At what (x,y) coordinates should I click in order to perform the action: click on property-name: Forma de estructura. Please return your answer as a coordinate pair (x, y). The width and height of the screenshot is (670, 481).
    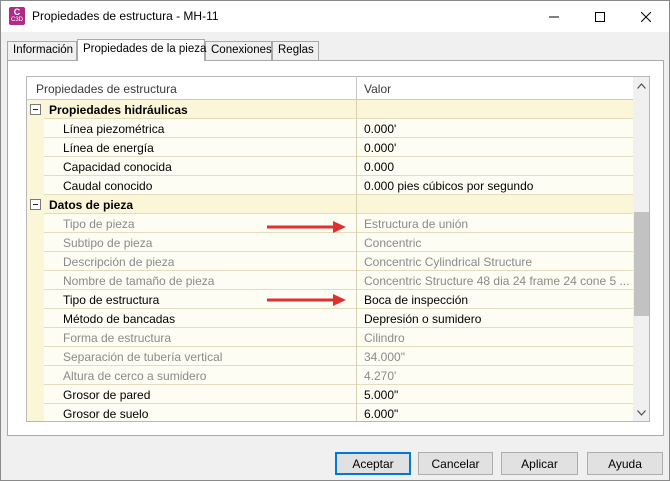
    Looking at the image, I should click on (200, 337).